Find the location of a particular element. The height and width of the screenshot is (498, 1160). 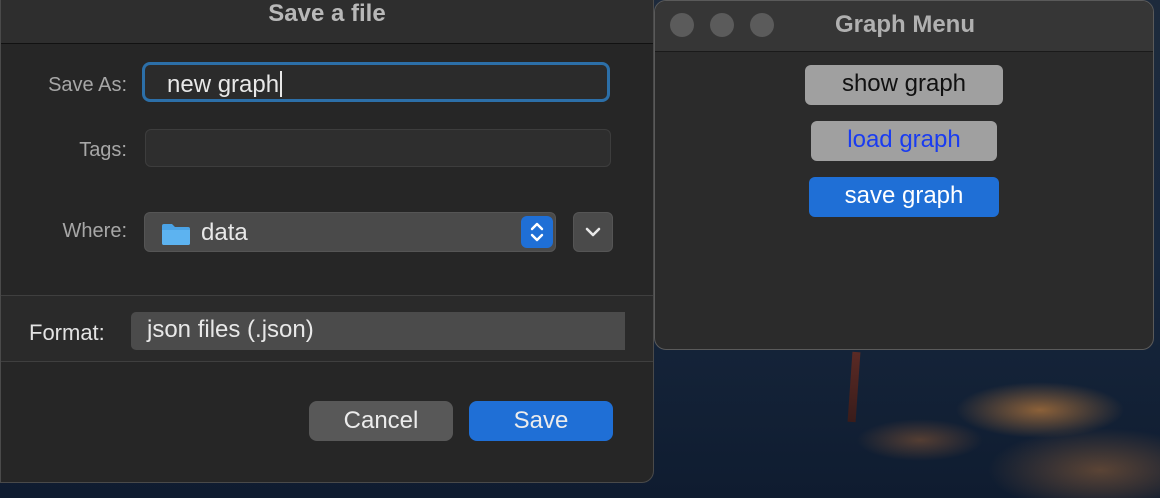

dialog-titlebar: Save a file is located at coordinates (327, 22).